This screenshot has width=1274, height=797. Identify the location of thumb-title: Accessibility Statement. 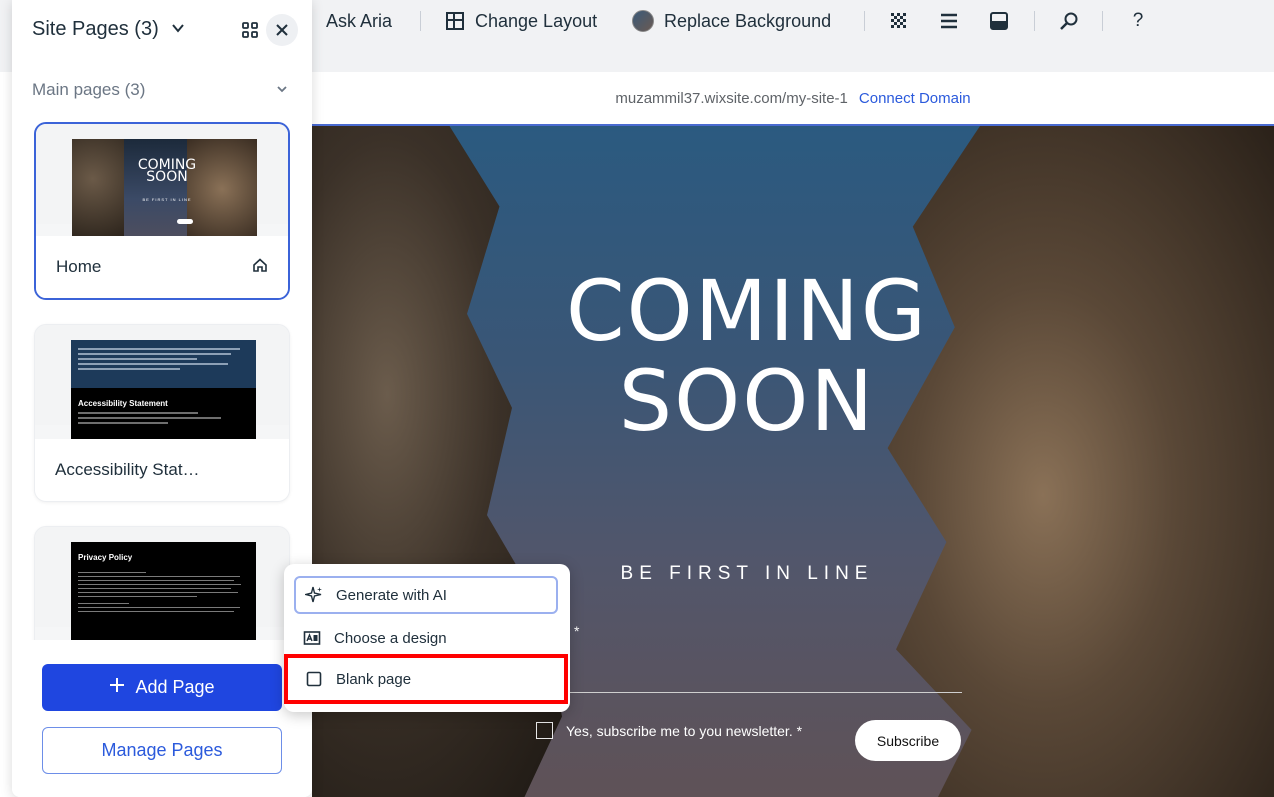
(123, 403).